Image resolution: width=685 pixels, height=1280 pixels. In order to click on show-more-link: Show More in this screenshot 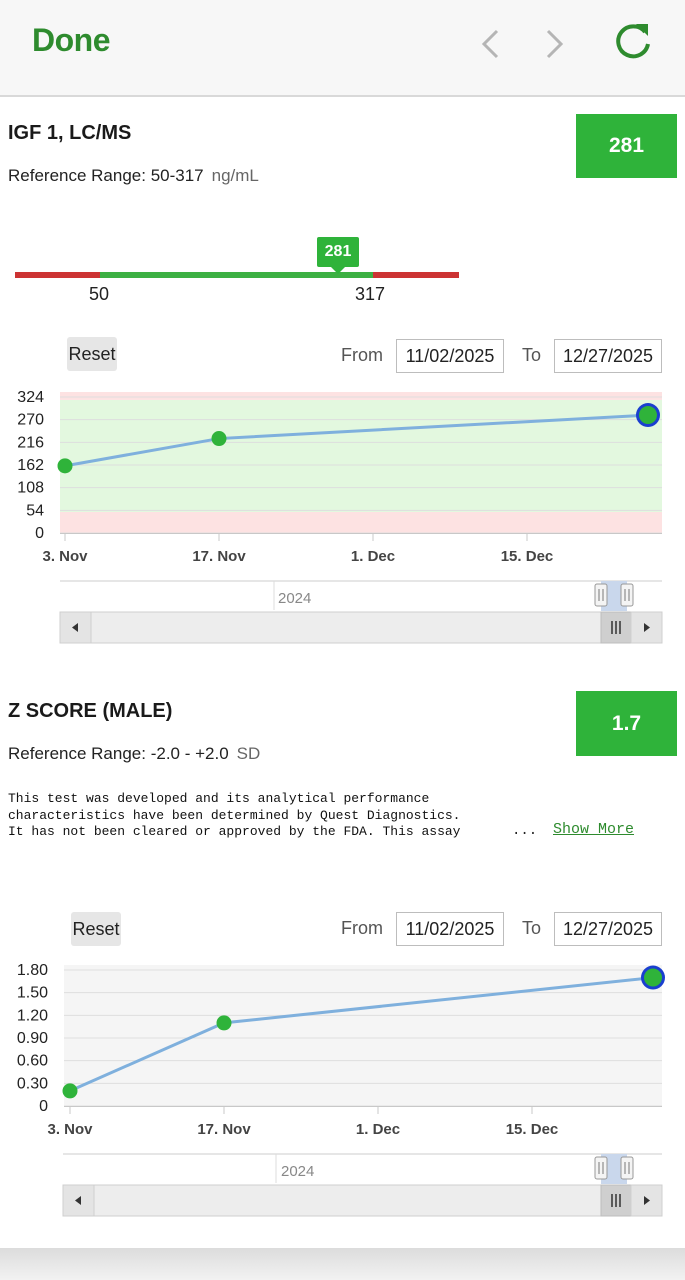, I will do `click(593, 829)`.